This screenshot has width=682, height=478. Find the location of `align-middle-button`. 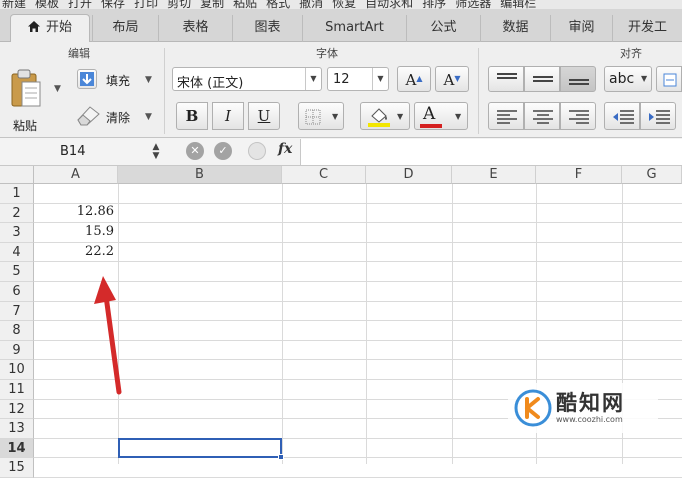

align-middle-button is located at coordinates (542, 79).